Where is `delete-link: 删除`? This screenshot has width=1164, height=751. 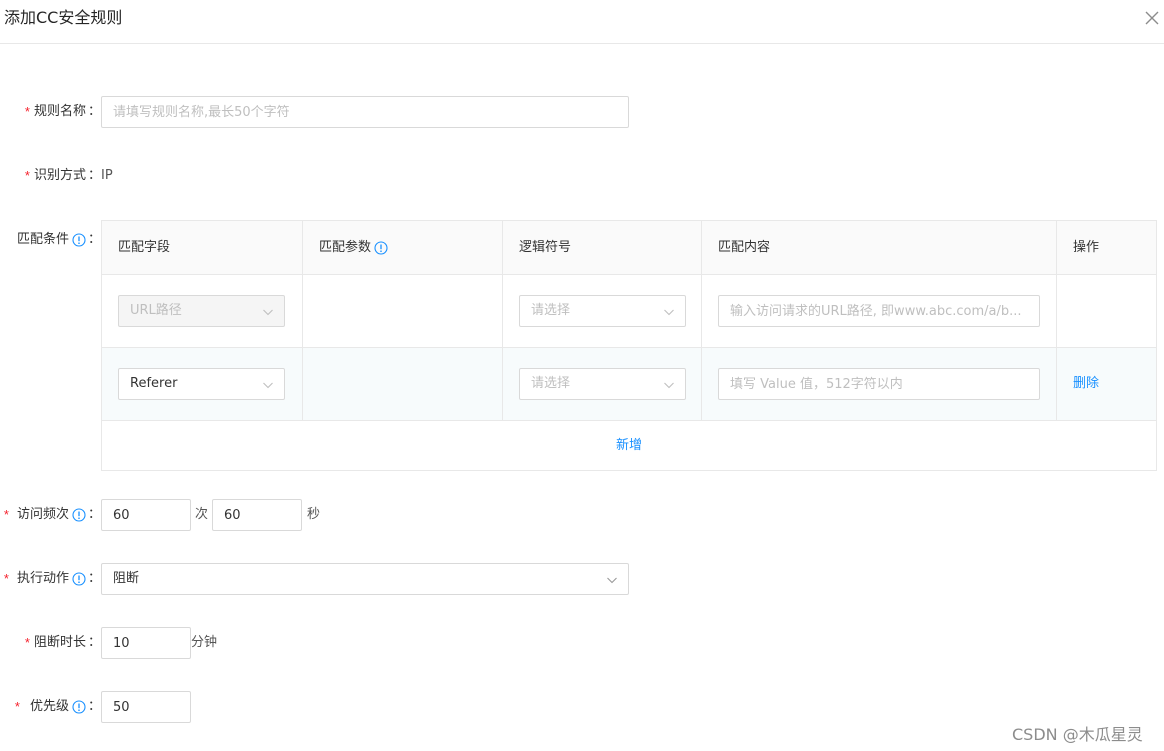
delete-link: 删除 is located at coordinates (1086, 383).